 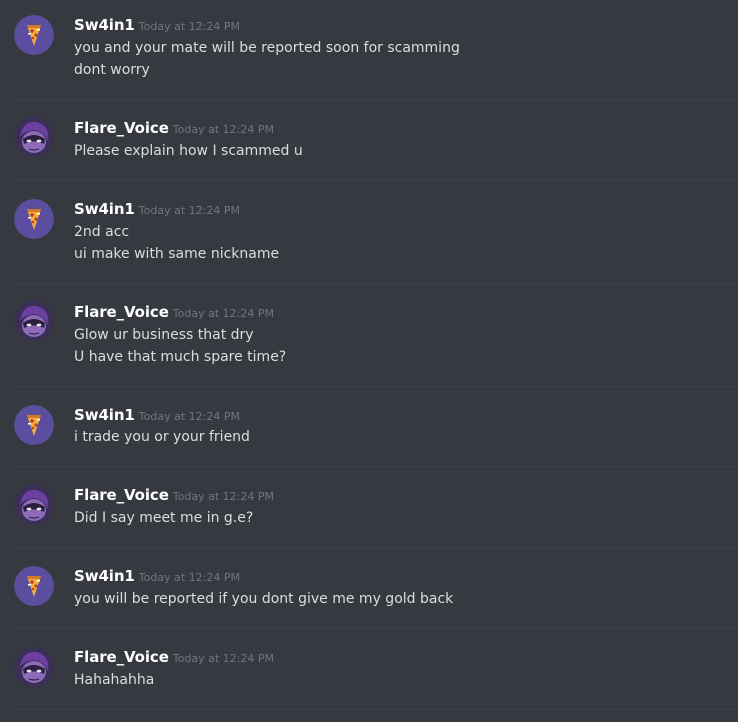 What do you see at coordinates (177, 254) in the screenshot?
I see `message-text: ui make with same nickname` at bounding box center [177, 254].